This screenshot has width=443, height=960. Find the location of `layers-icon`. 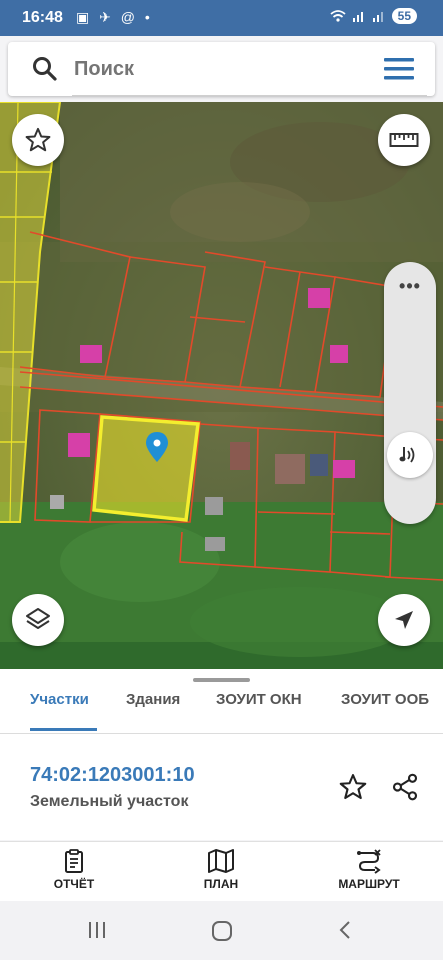

layers-icon is located at coordinates (38, 618).